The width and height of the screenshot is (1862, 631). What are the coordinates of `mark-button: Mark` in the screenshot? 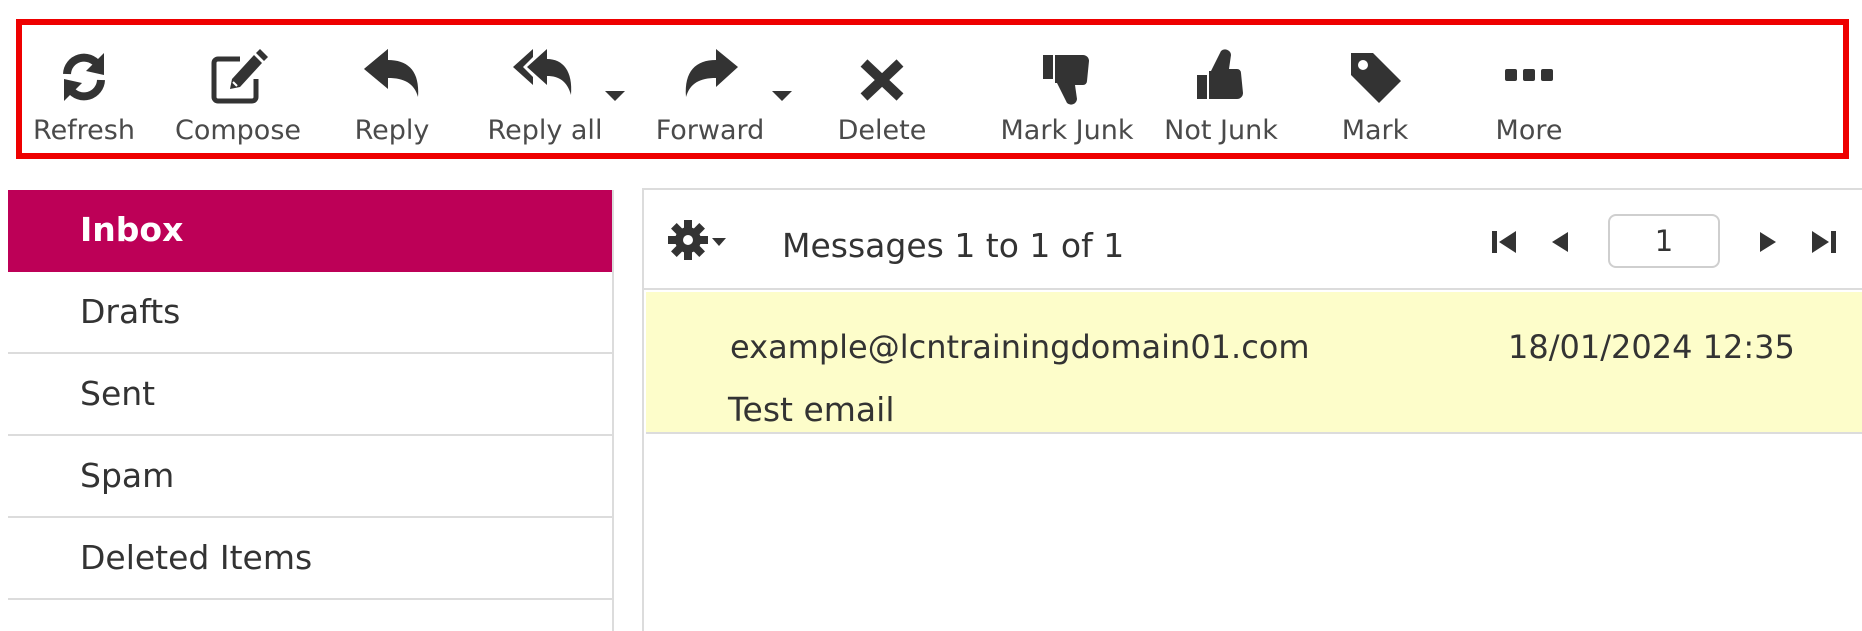 It's located at (1375, 89).